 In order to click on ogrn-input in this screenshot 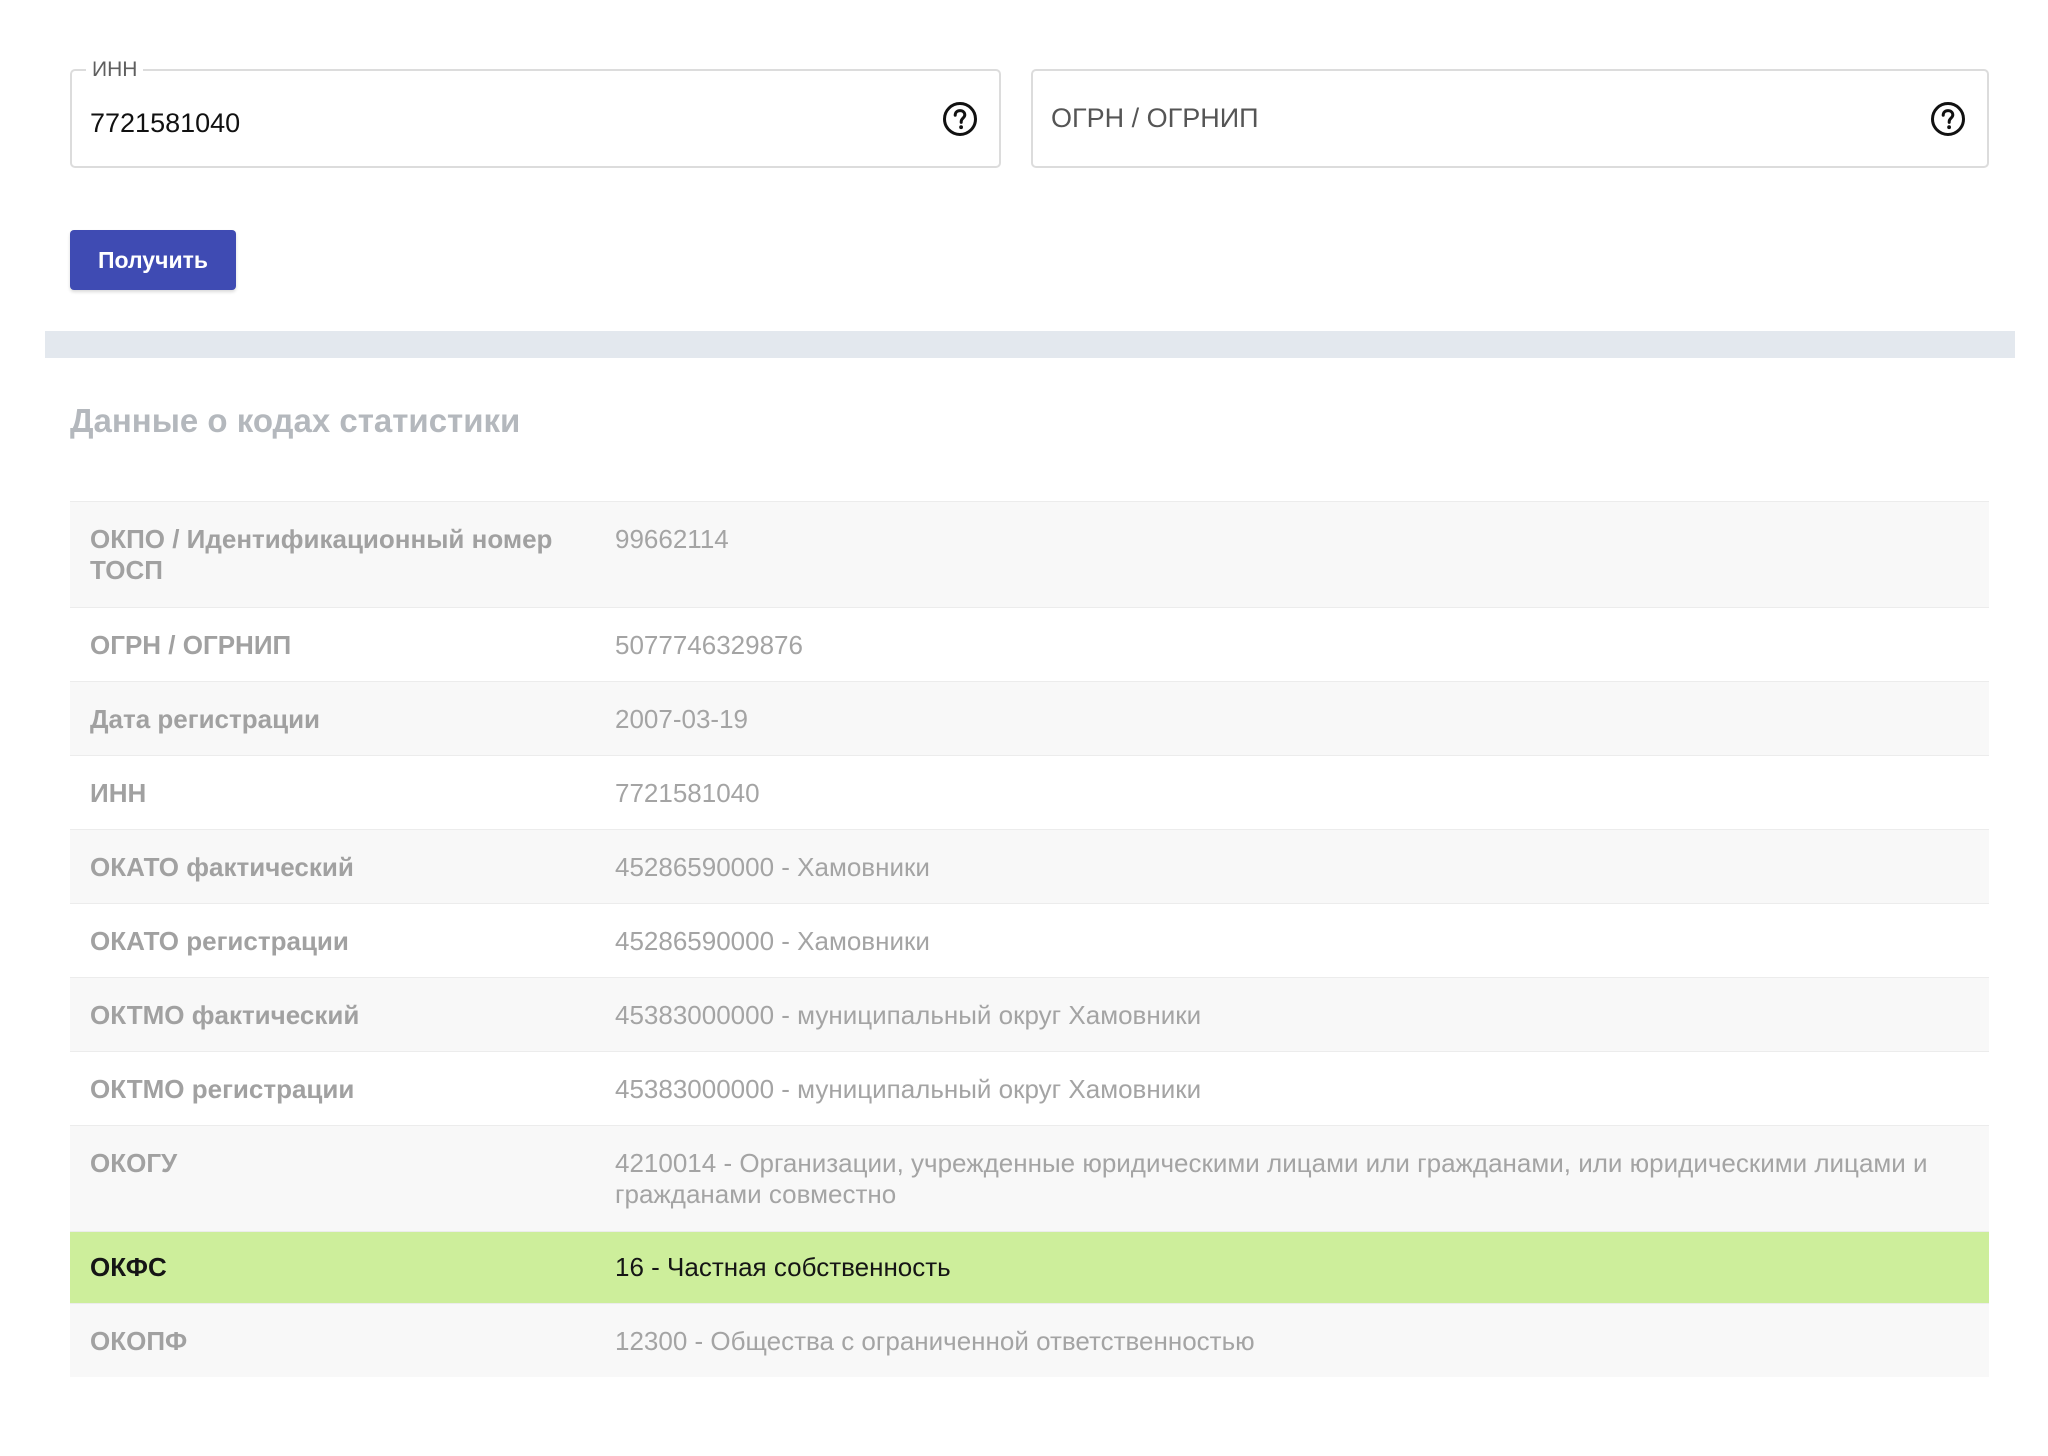, I will do `click(1473, 118)`.